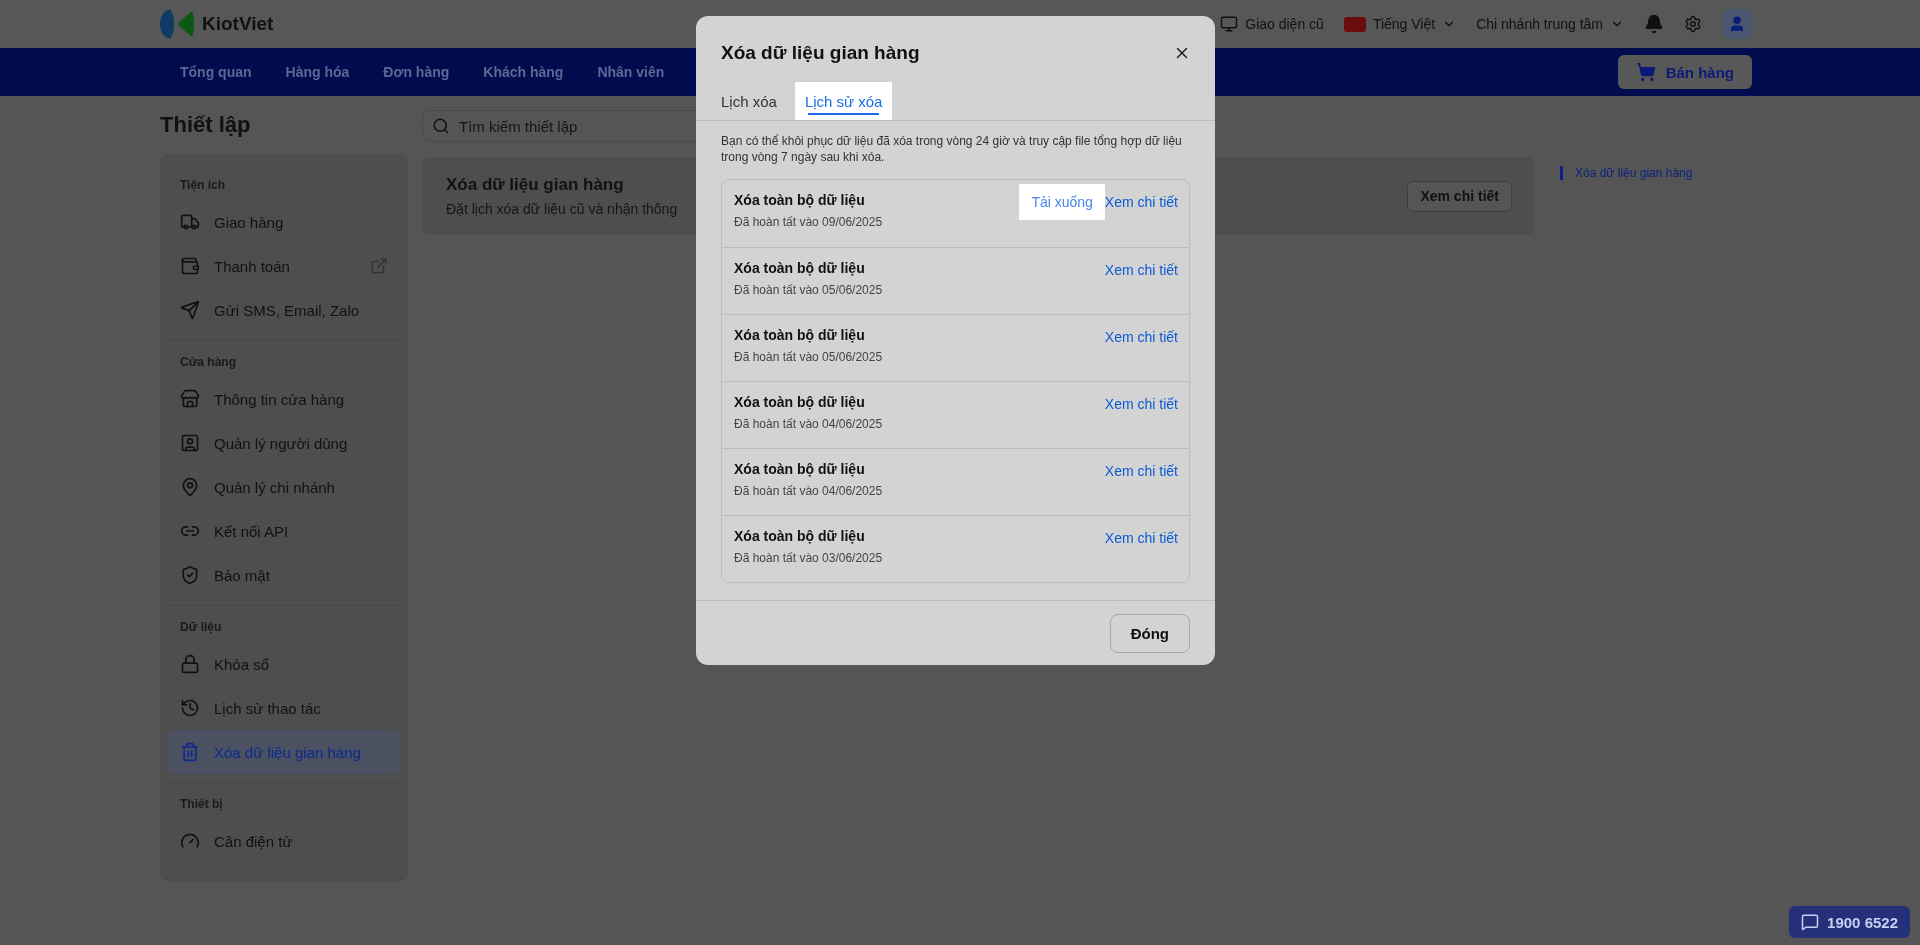 The height and width of the screenshot is (945, 1920). I want to click on dialog-title: Xóa dữ liệu gian hàng, so click(820, 53).